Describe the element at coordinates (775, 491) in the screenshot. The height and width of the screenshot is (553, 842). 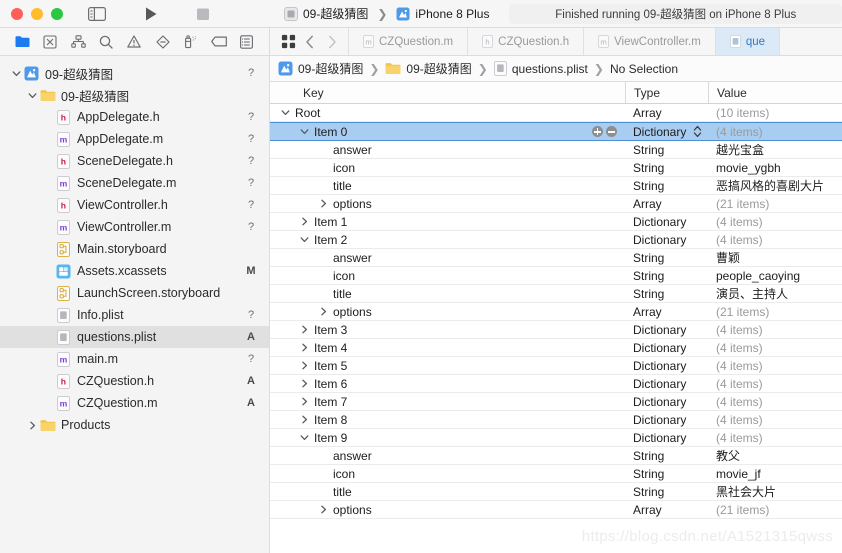
I see `plist-value-cell: 黑社会大片` at that location.